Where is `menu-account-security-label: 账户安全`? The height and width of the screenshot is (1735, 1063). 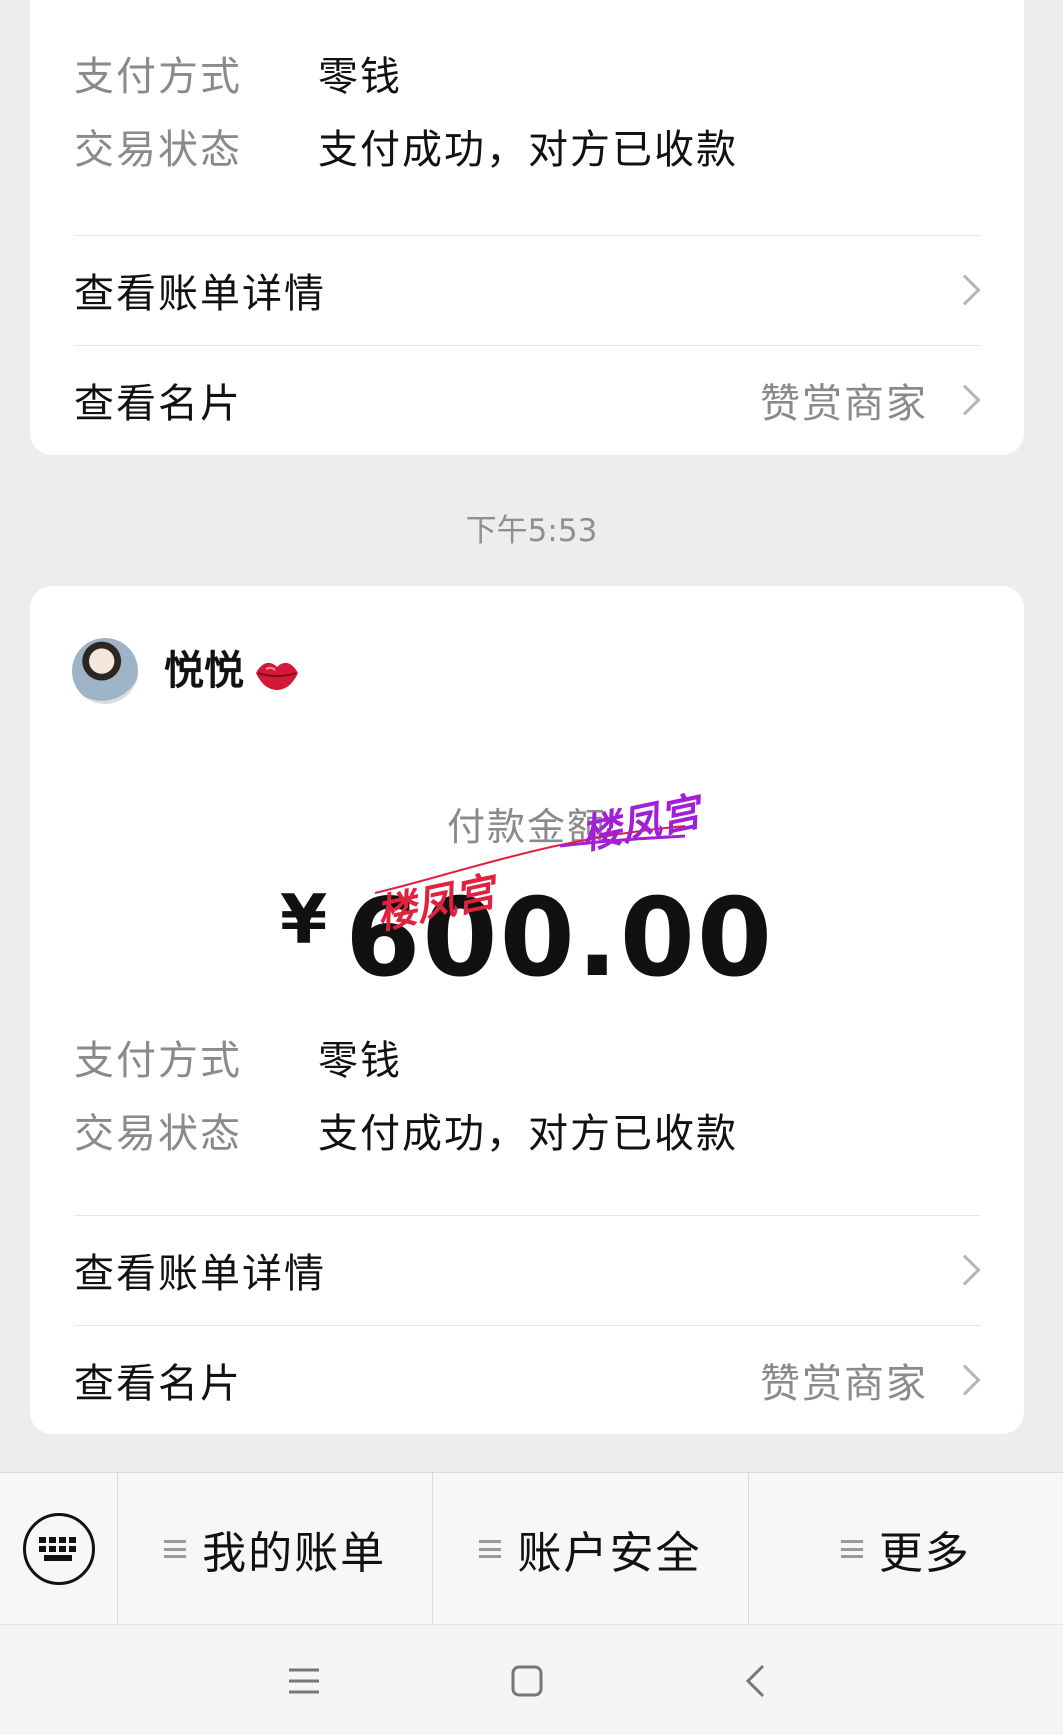 menu-account-security-label: 账户安全 is located at coordinates (609, 1553).